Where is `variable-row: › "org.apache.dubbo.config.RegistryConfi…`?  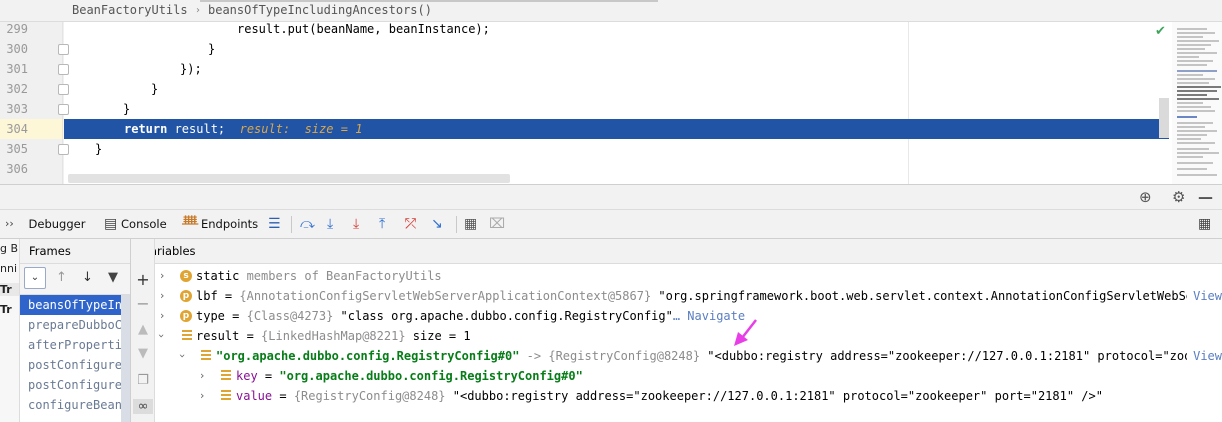 variable-row: › "org.apache.dubbo.config.RegistryConfi… is located at coordinates (688, 356).